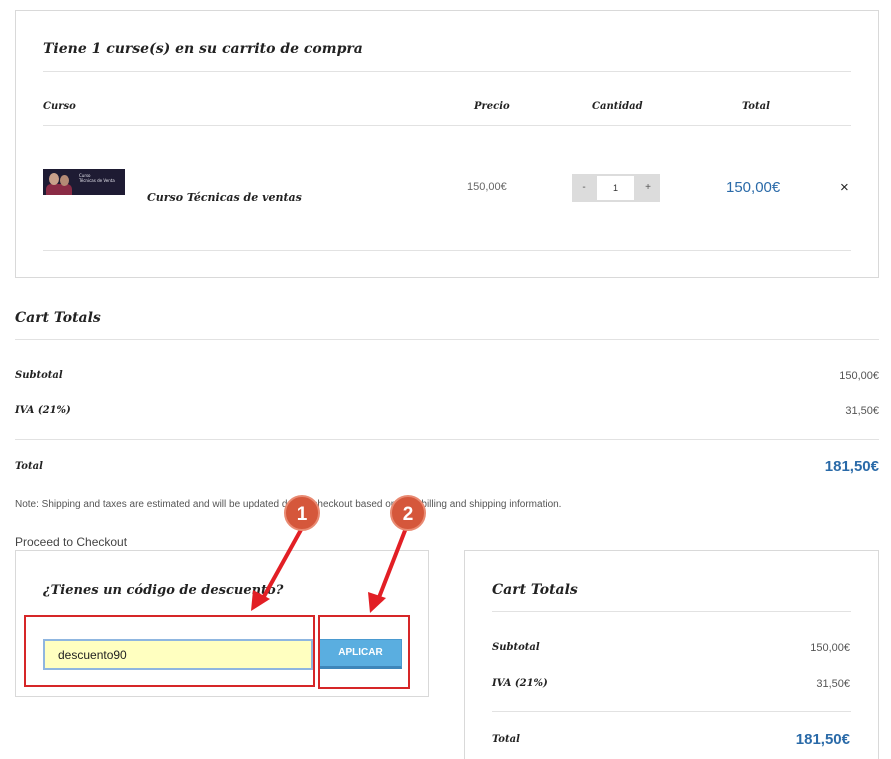 Image resolution: width=891 pixels, height=759 pixels. I want to click on step-badge-2: 2, so click(408, 513).